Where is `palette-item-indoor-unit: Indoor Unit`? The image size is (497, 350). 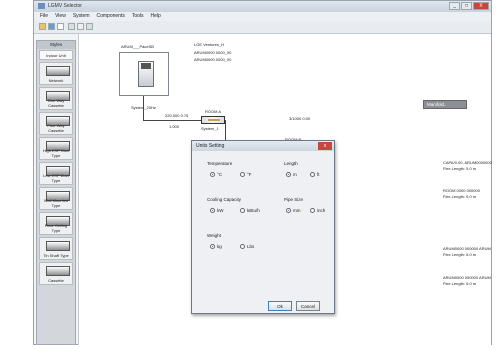
palette-item-indoor-unit: Indoor Unit is located at coordinates (56, 55).